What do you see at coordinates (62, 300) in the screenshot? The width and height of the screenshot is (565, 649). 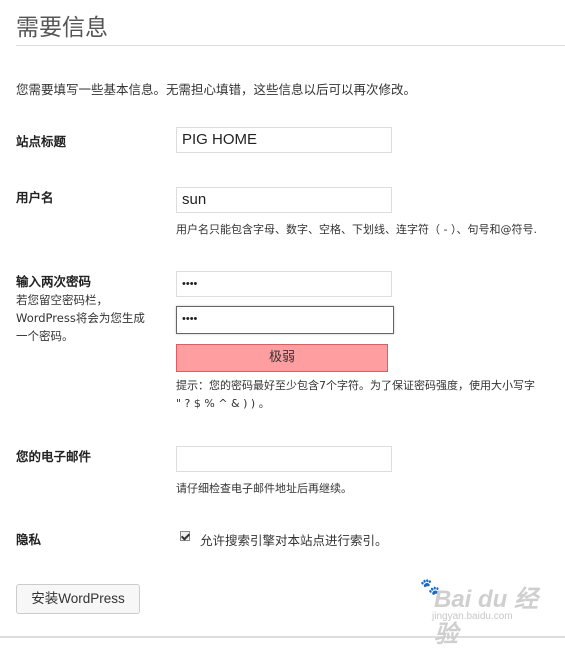 I see `password-sublabel-line: 若您留空密码栏，` at bounding box center [62, 300].